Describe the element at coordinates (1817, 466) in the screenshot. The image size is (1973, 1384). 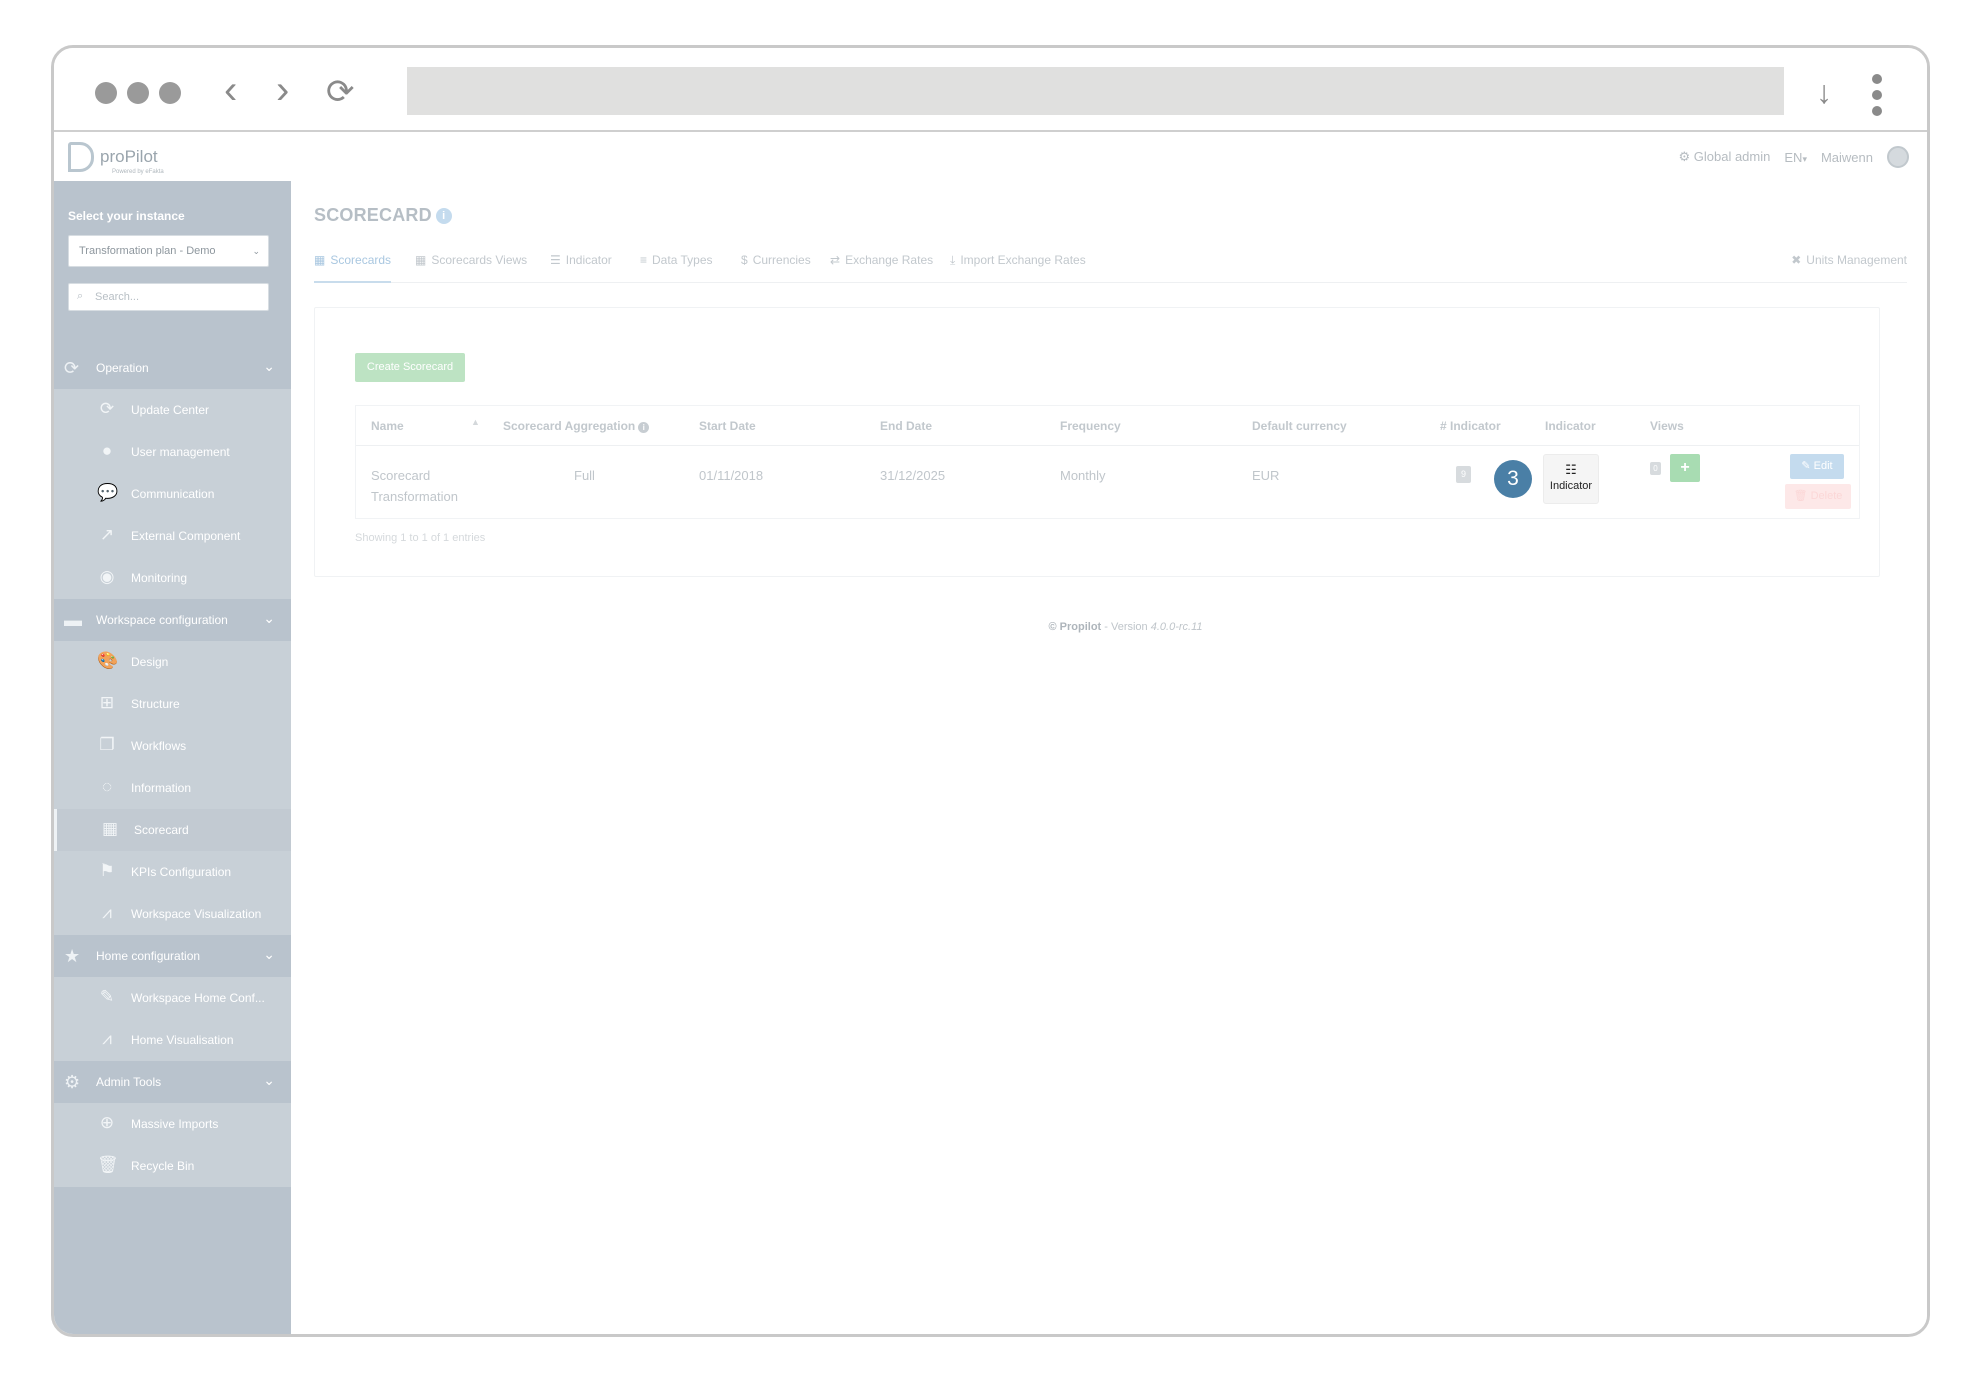
I see `edit-button: ✎ Edit` at that location.